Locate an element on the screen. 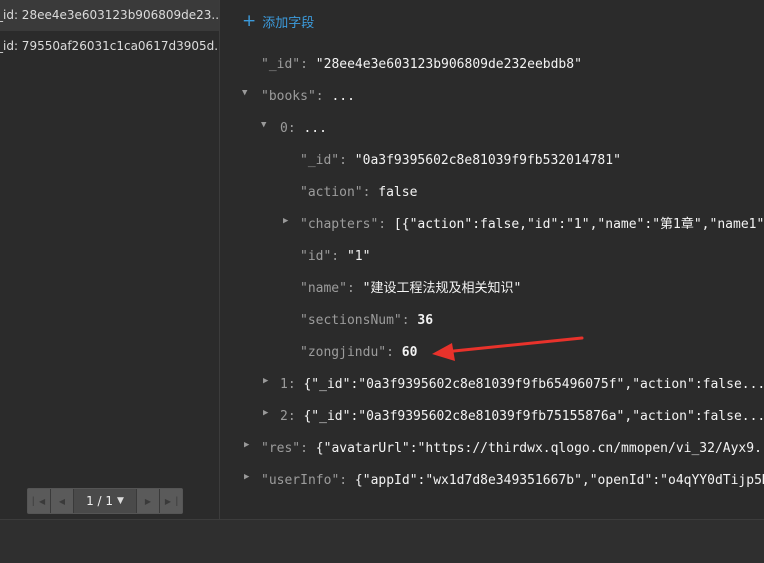  footer-bar is located at coordinates (382, 541).